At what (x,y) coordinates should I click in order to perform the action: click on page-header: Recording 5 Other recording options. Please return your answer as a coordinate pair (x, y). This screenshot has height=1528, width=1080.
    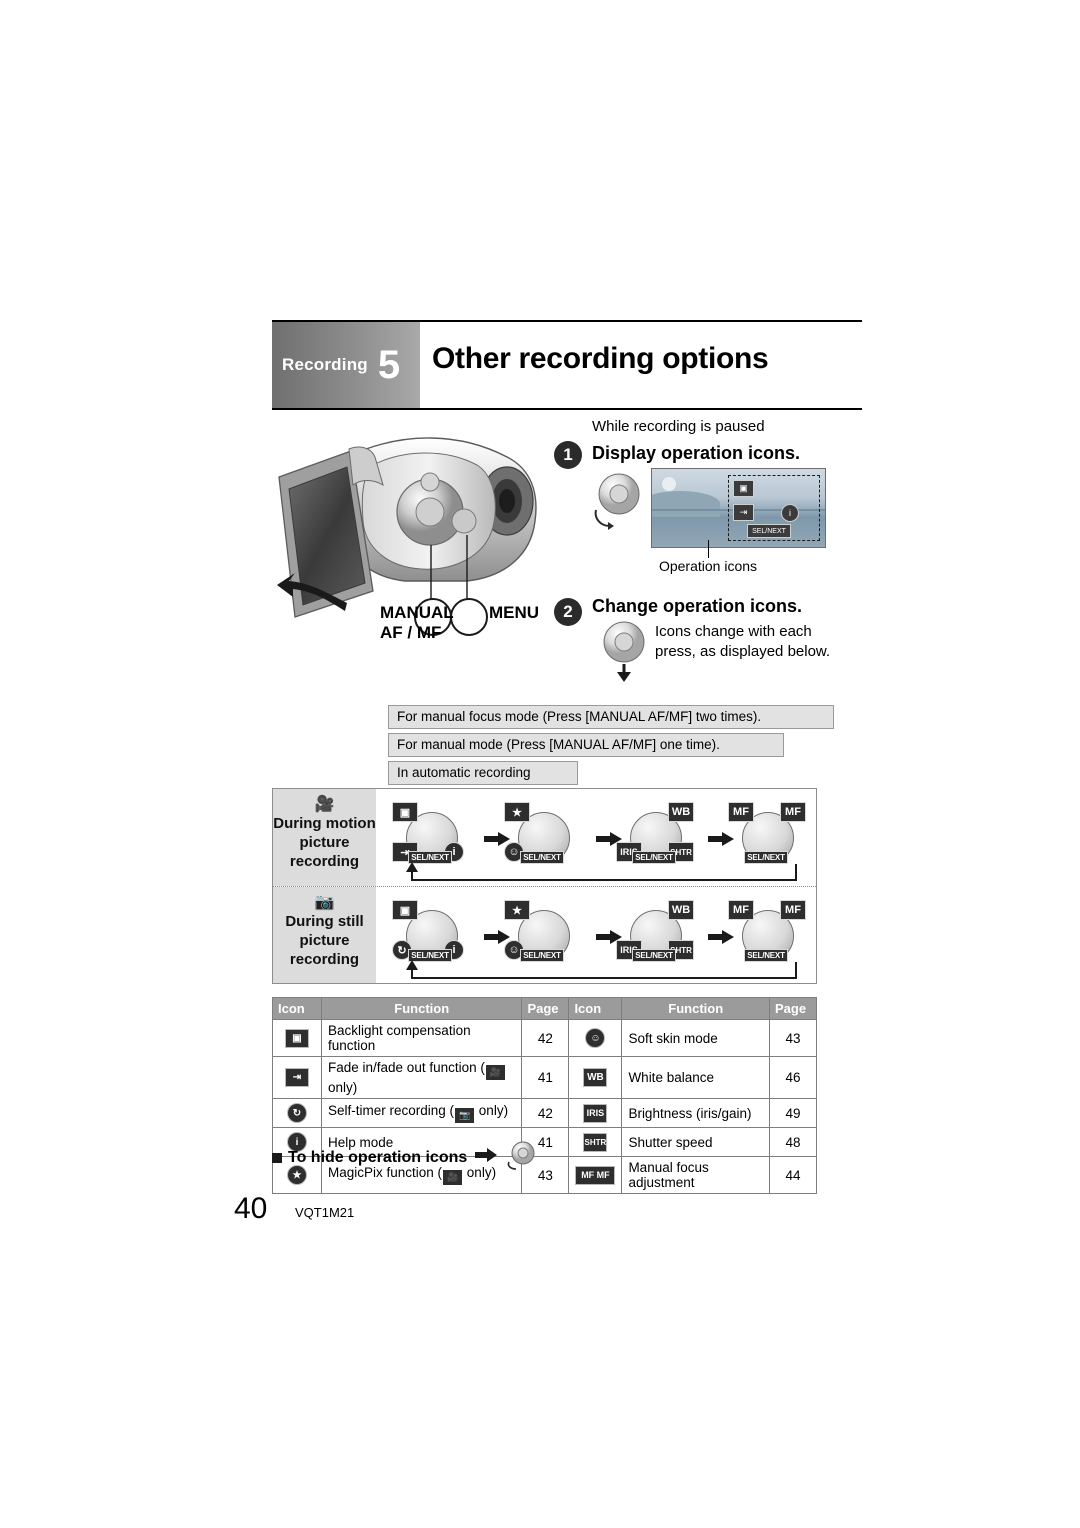
    Looking at the image, I should click on (567, 365).